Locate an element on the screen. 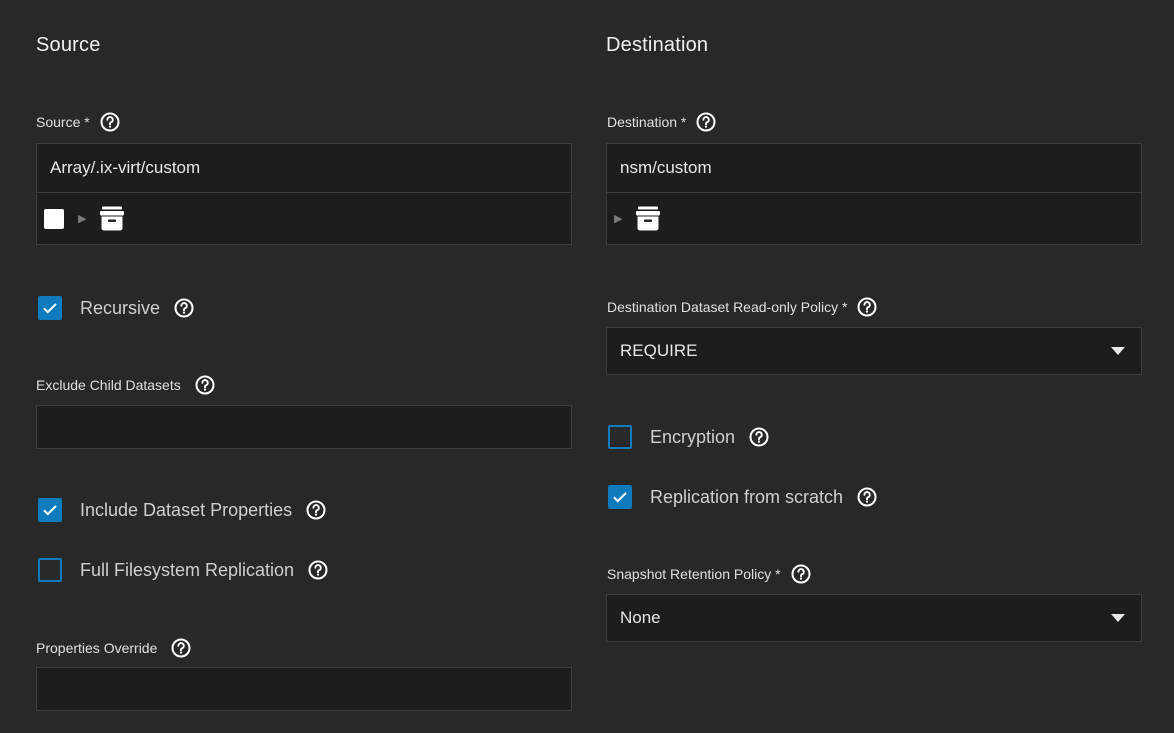 Image resolution: width=1174 pixels, height=733 pixels. exclude-child-input is located at coordinates (304, 427).